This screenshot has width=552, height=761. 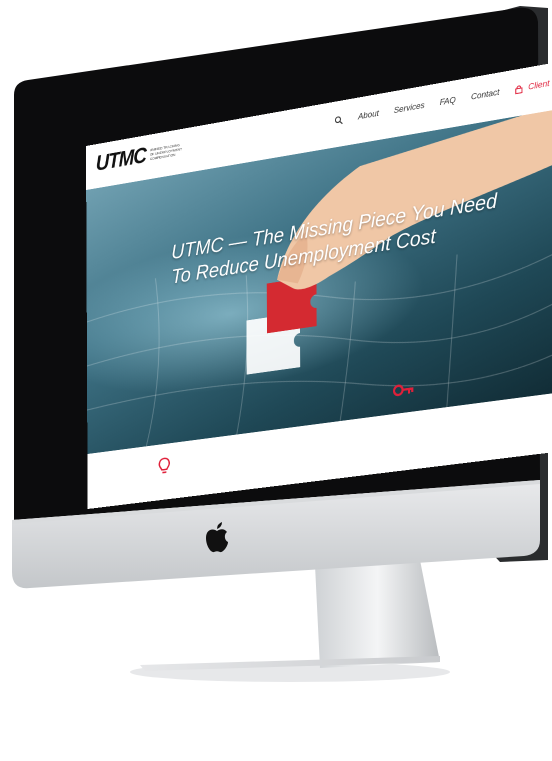 What do you see at coordinates (485, 94) in the screenshot?
I see `nav-item-contact: Contact` at bounding box center [485, 94].